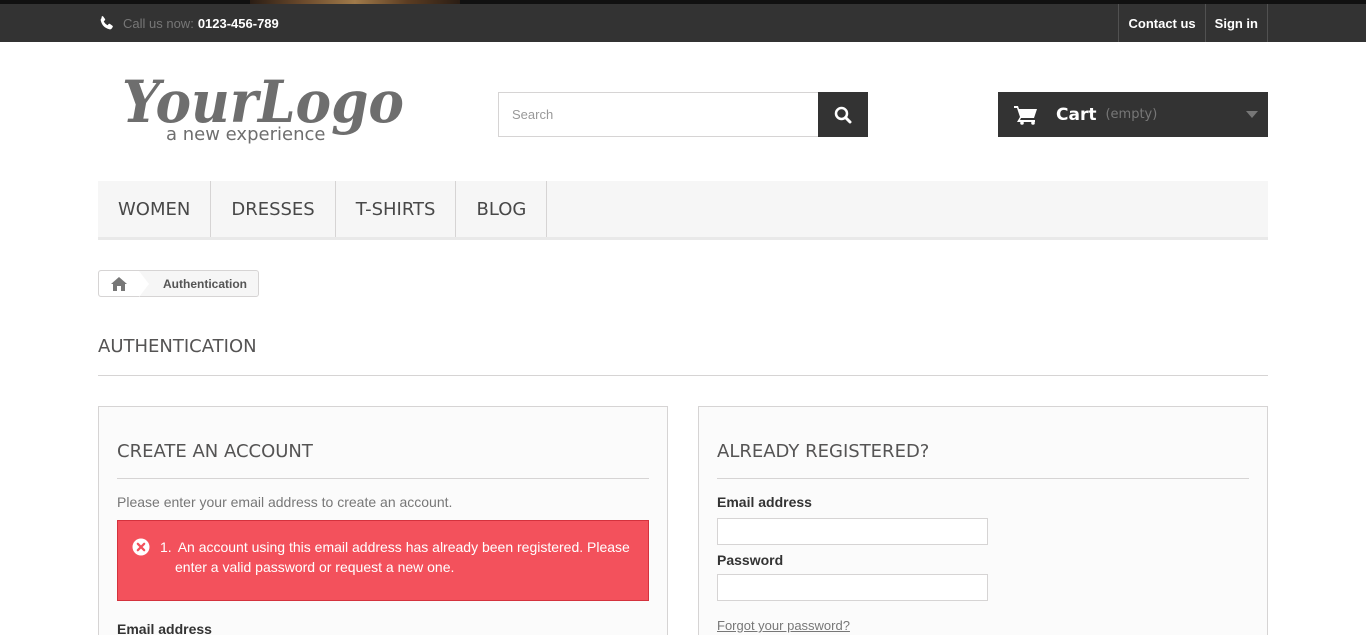 This screenshot has width=1366, height=635. Describe the element at coordinates (164, 628) in the screenshot. I see `create-email-label: Email address` at that location.